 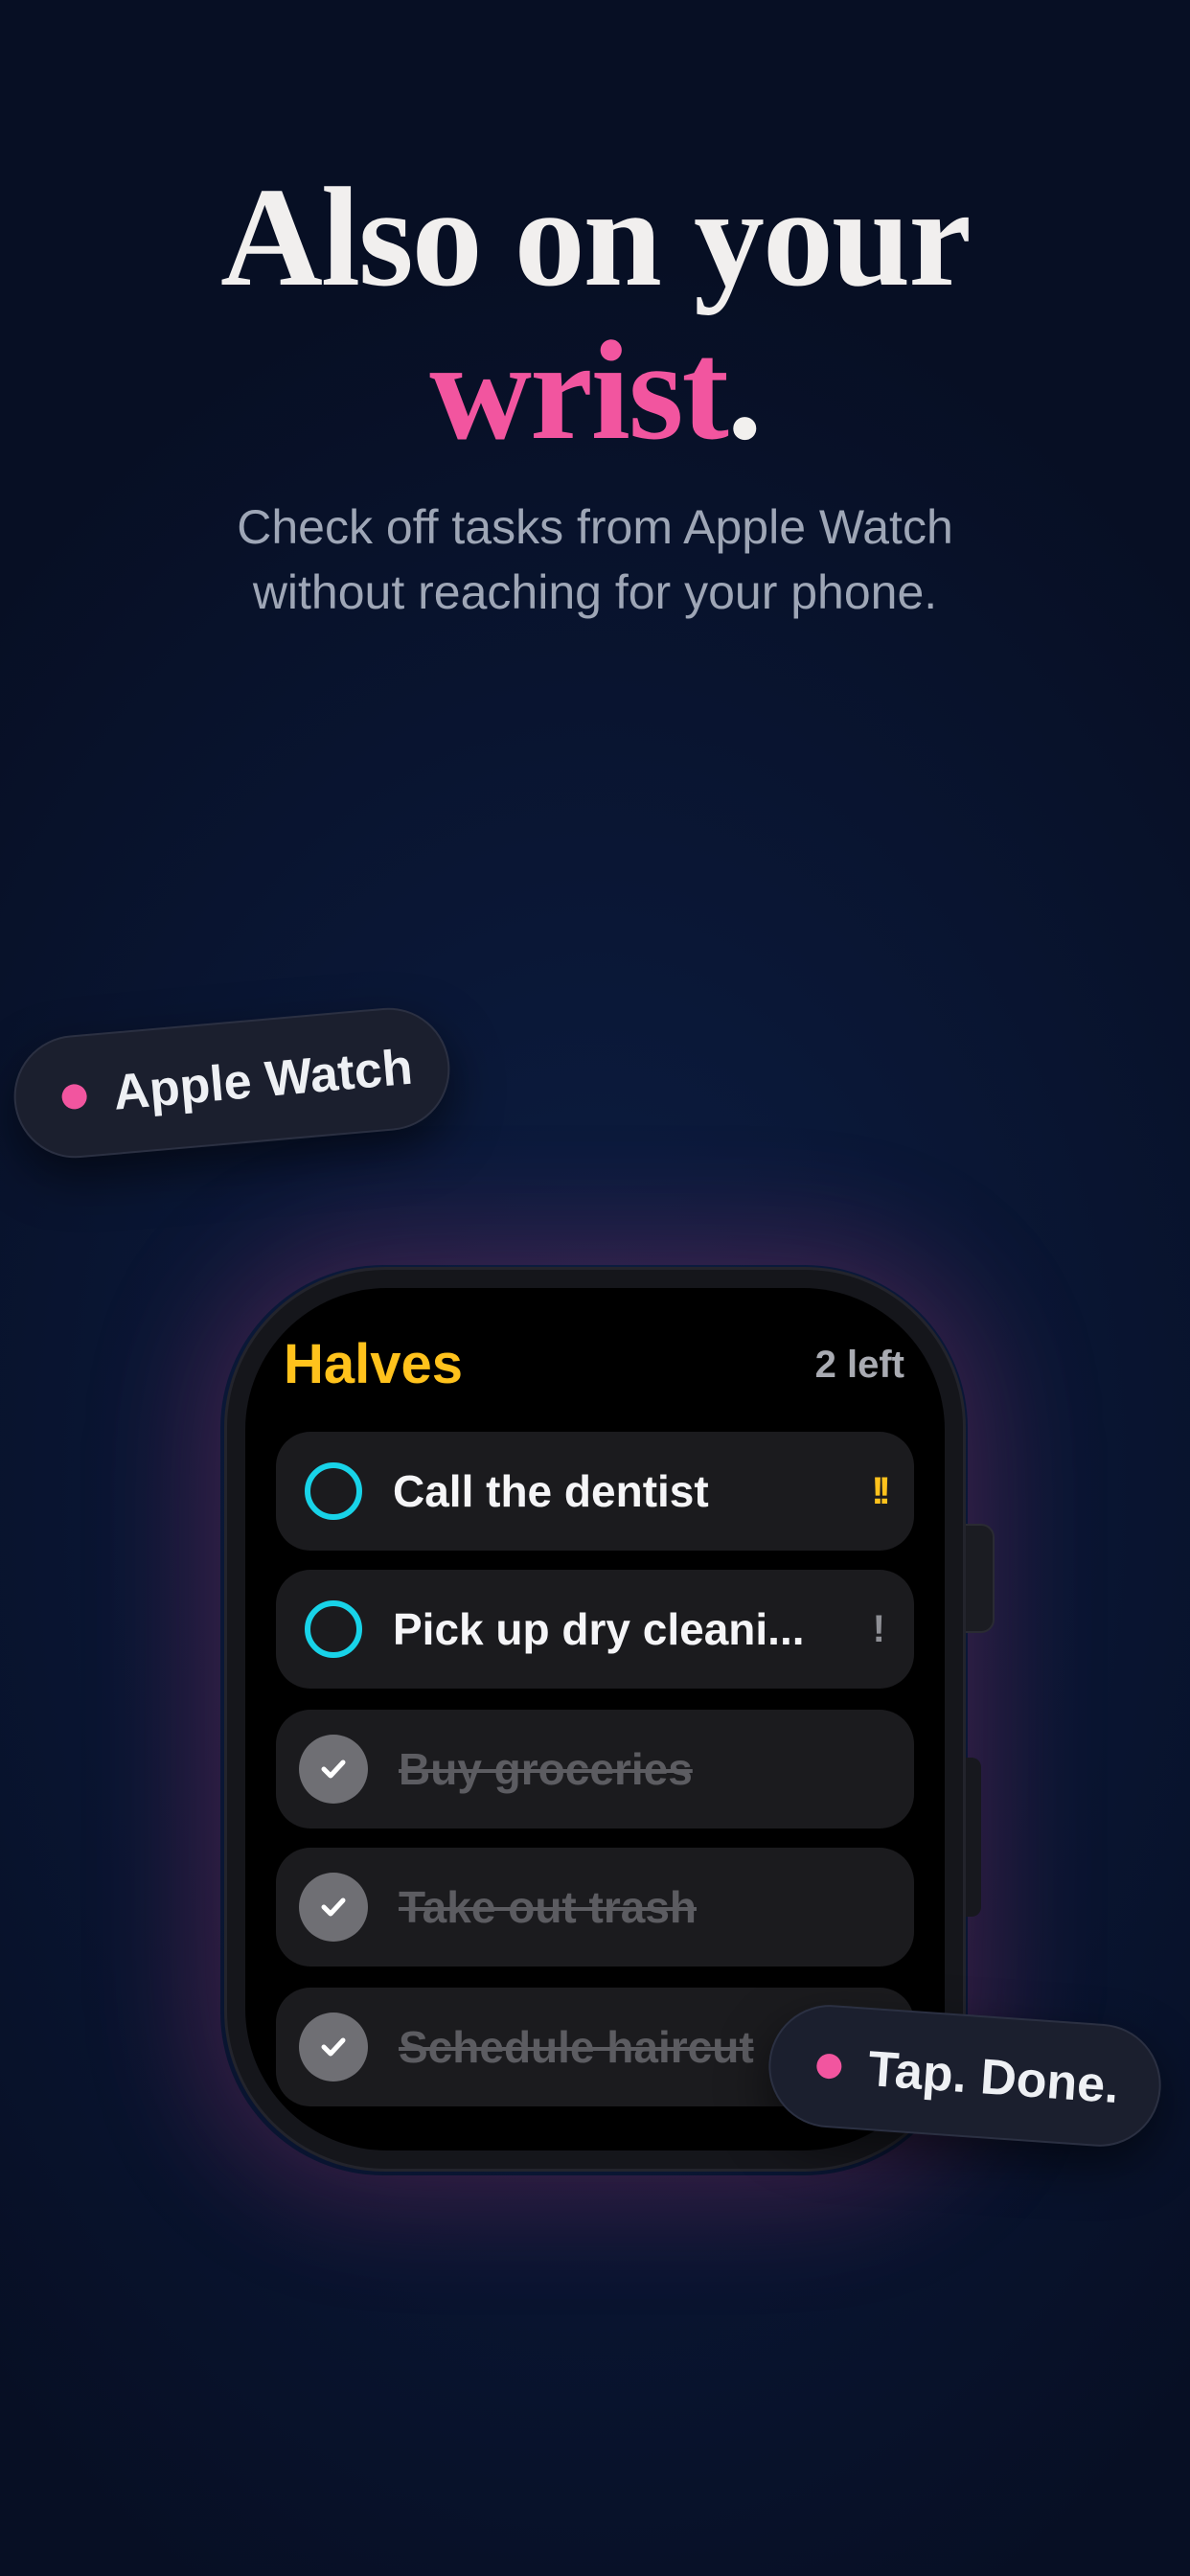 I want to click on task-row: Buy groceries, so click(x=595, y=1769).